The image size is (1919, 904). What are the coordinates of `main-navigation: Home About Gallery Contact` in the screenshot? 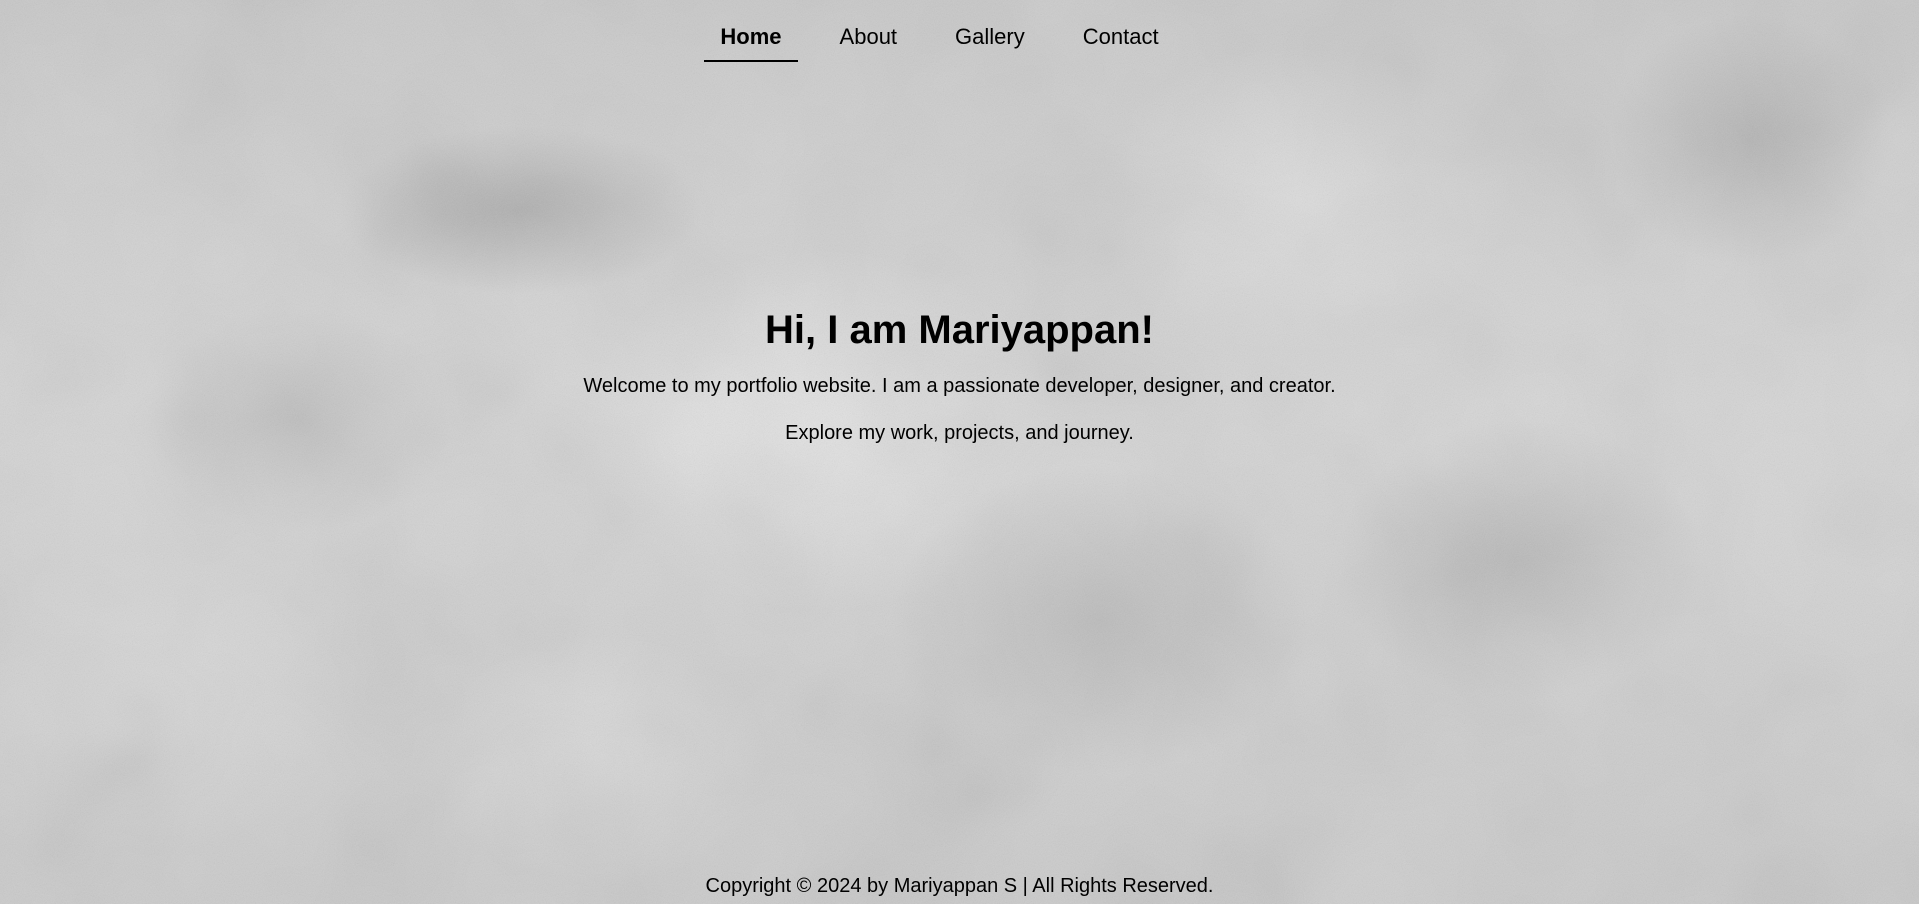 It's located at (959, 40).